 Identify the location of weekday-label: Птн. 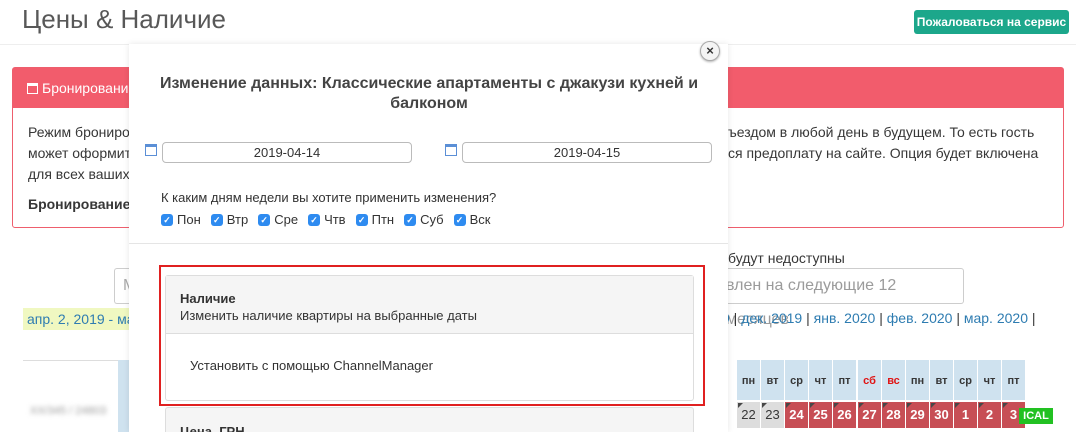
(383, 219).